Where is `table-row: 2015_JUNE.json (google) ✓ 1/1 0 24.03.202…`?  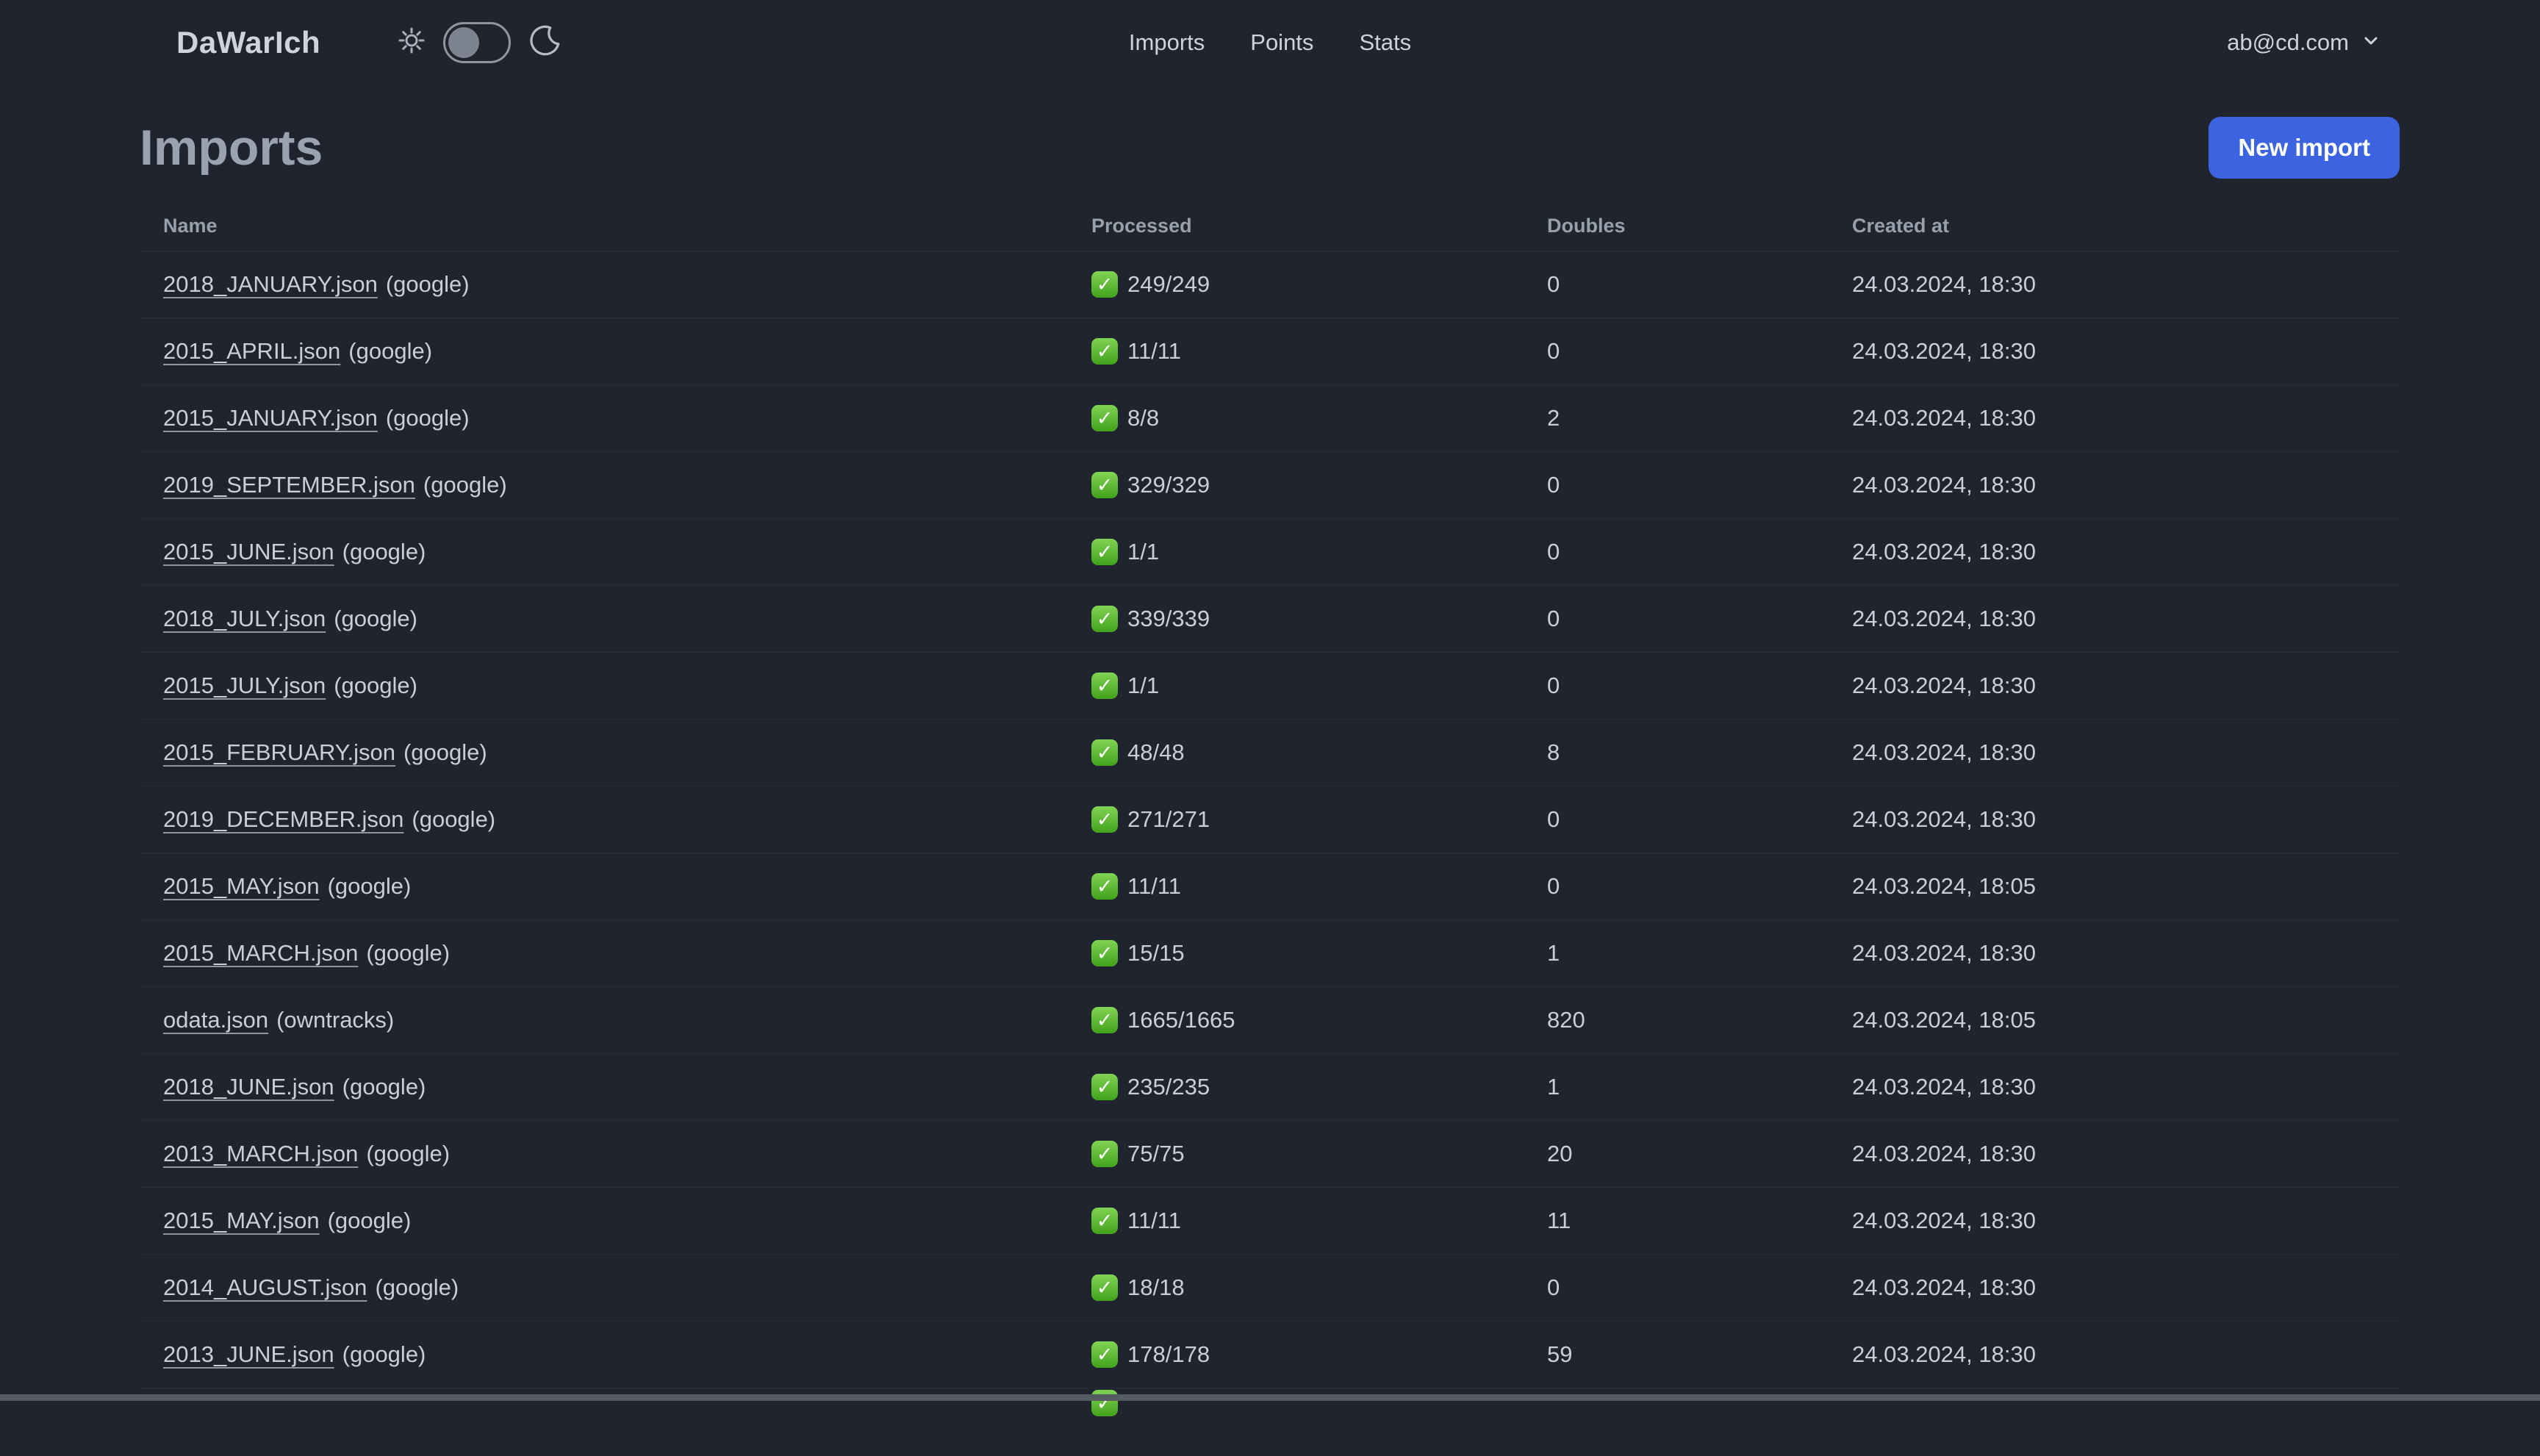
table-row: 2015_JUNE.json (google) ✓ 1/1 0 24.03.202… is located at coordinates (1270, 552).